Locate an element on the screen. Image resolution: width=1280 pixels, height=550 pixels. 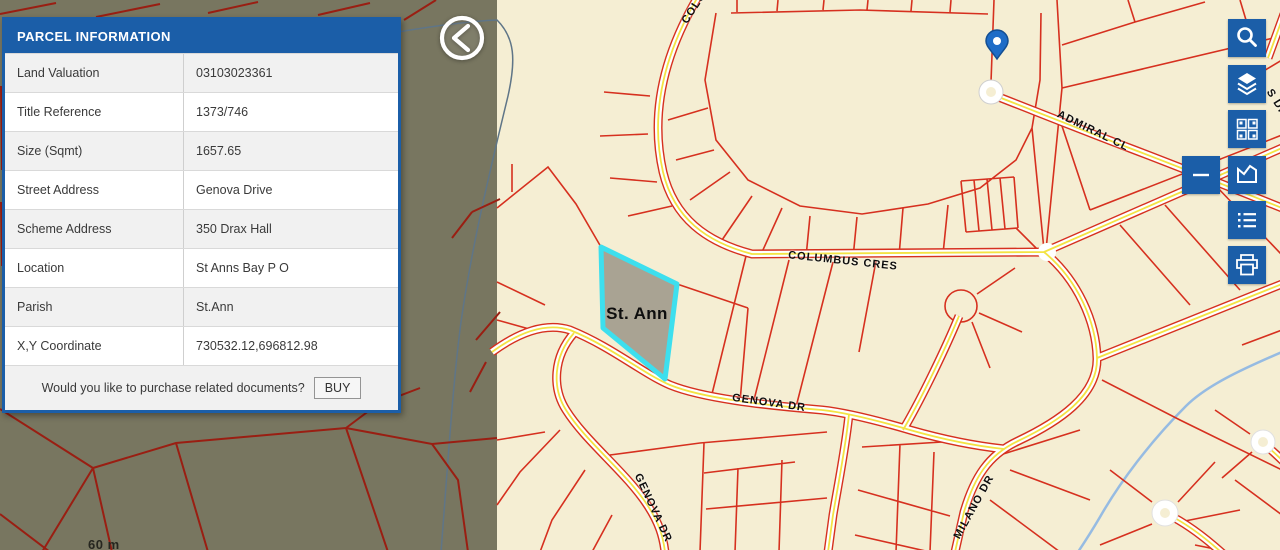
measure-area-icon is located at coordinates (1247, 173).